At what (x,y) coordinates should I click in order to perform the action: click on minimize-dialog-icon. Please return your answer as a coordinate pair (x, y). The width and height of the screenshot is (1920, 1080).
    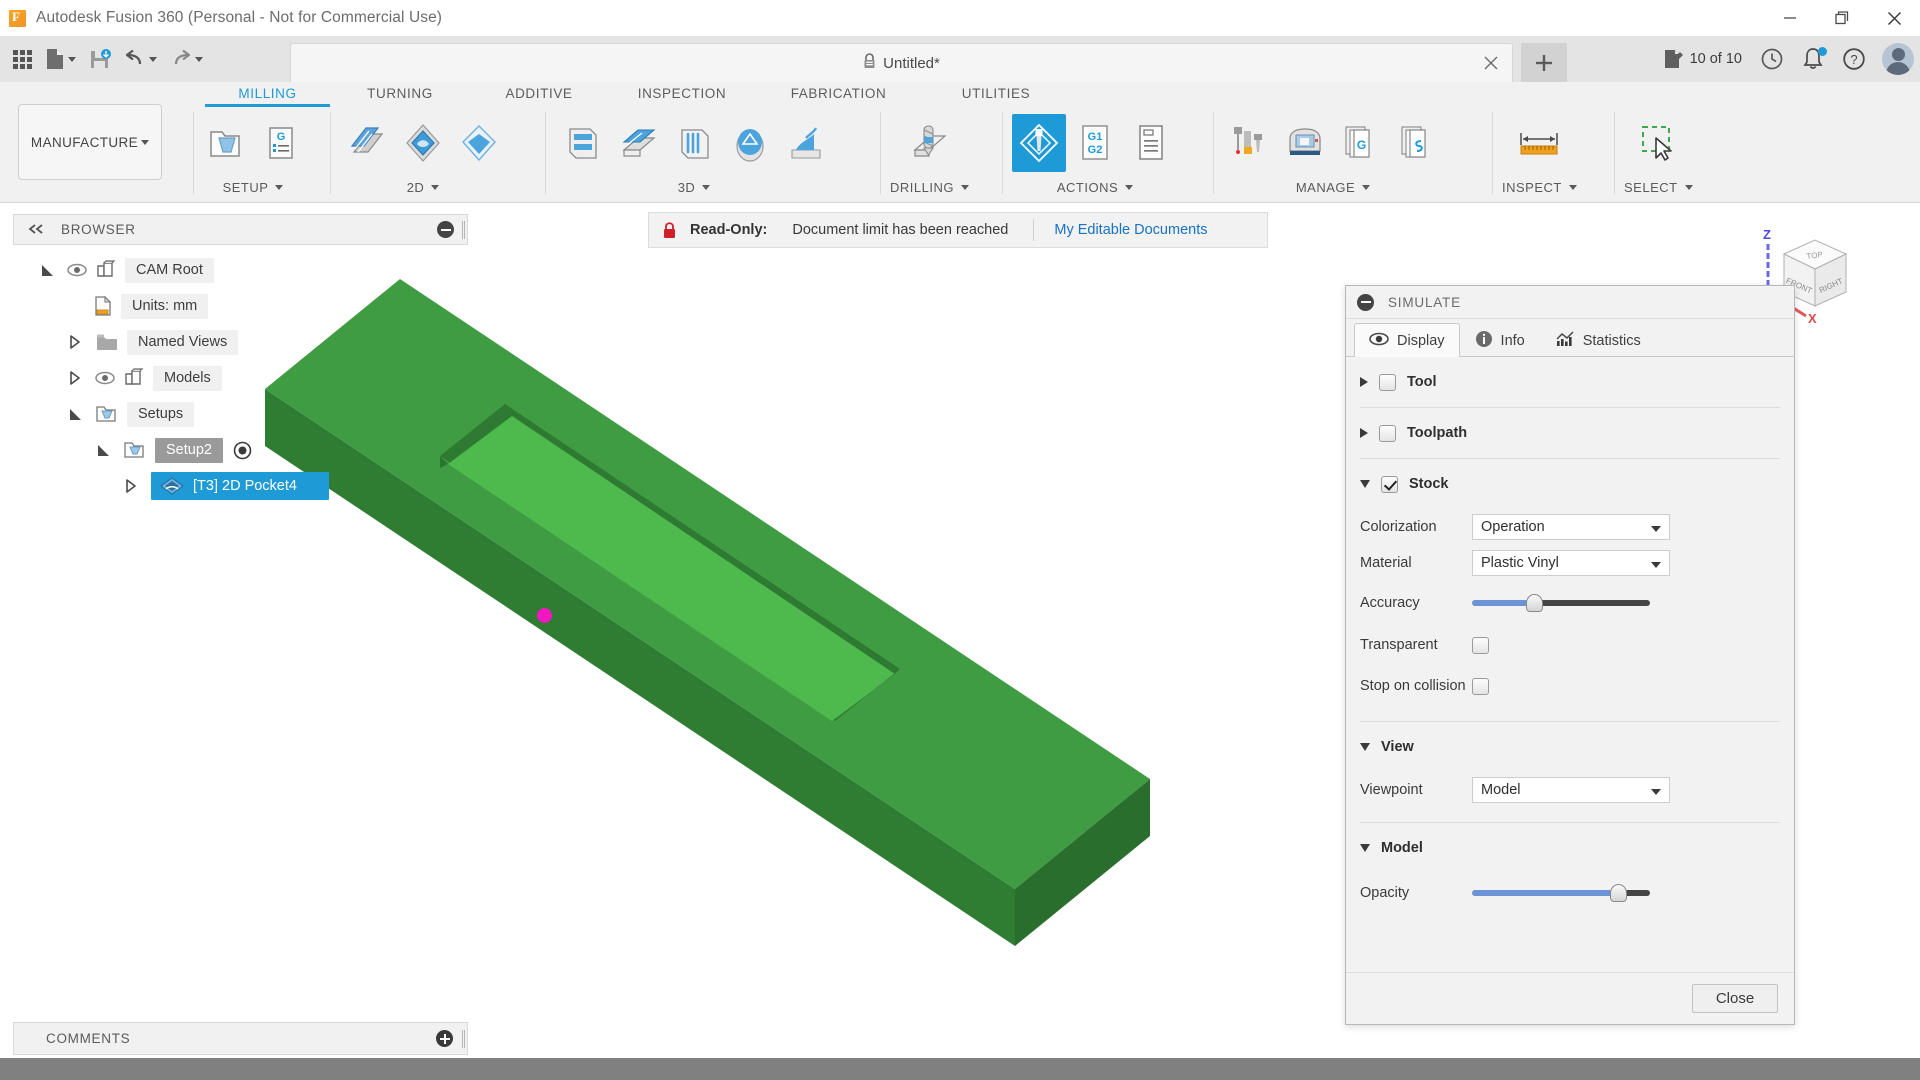
    Looking at the image, I should click on (1365, 302).